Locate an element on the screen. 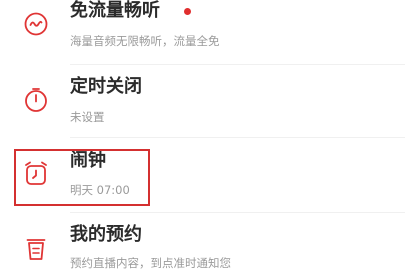  new-badge-dot is located at coordinates (187, 11).